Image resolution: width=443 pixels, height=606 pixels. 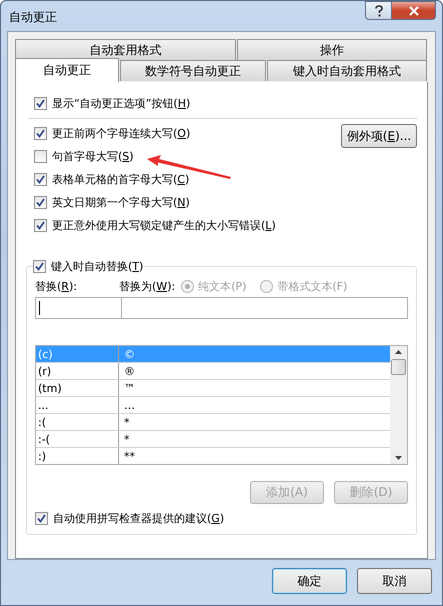 I want to click on option-label: 英文日期第一个字母大写(N), so click(x=121, y=202).